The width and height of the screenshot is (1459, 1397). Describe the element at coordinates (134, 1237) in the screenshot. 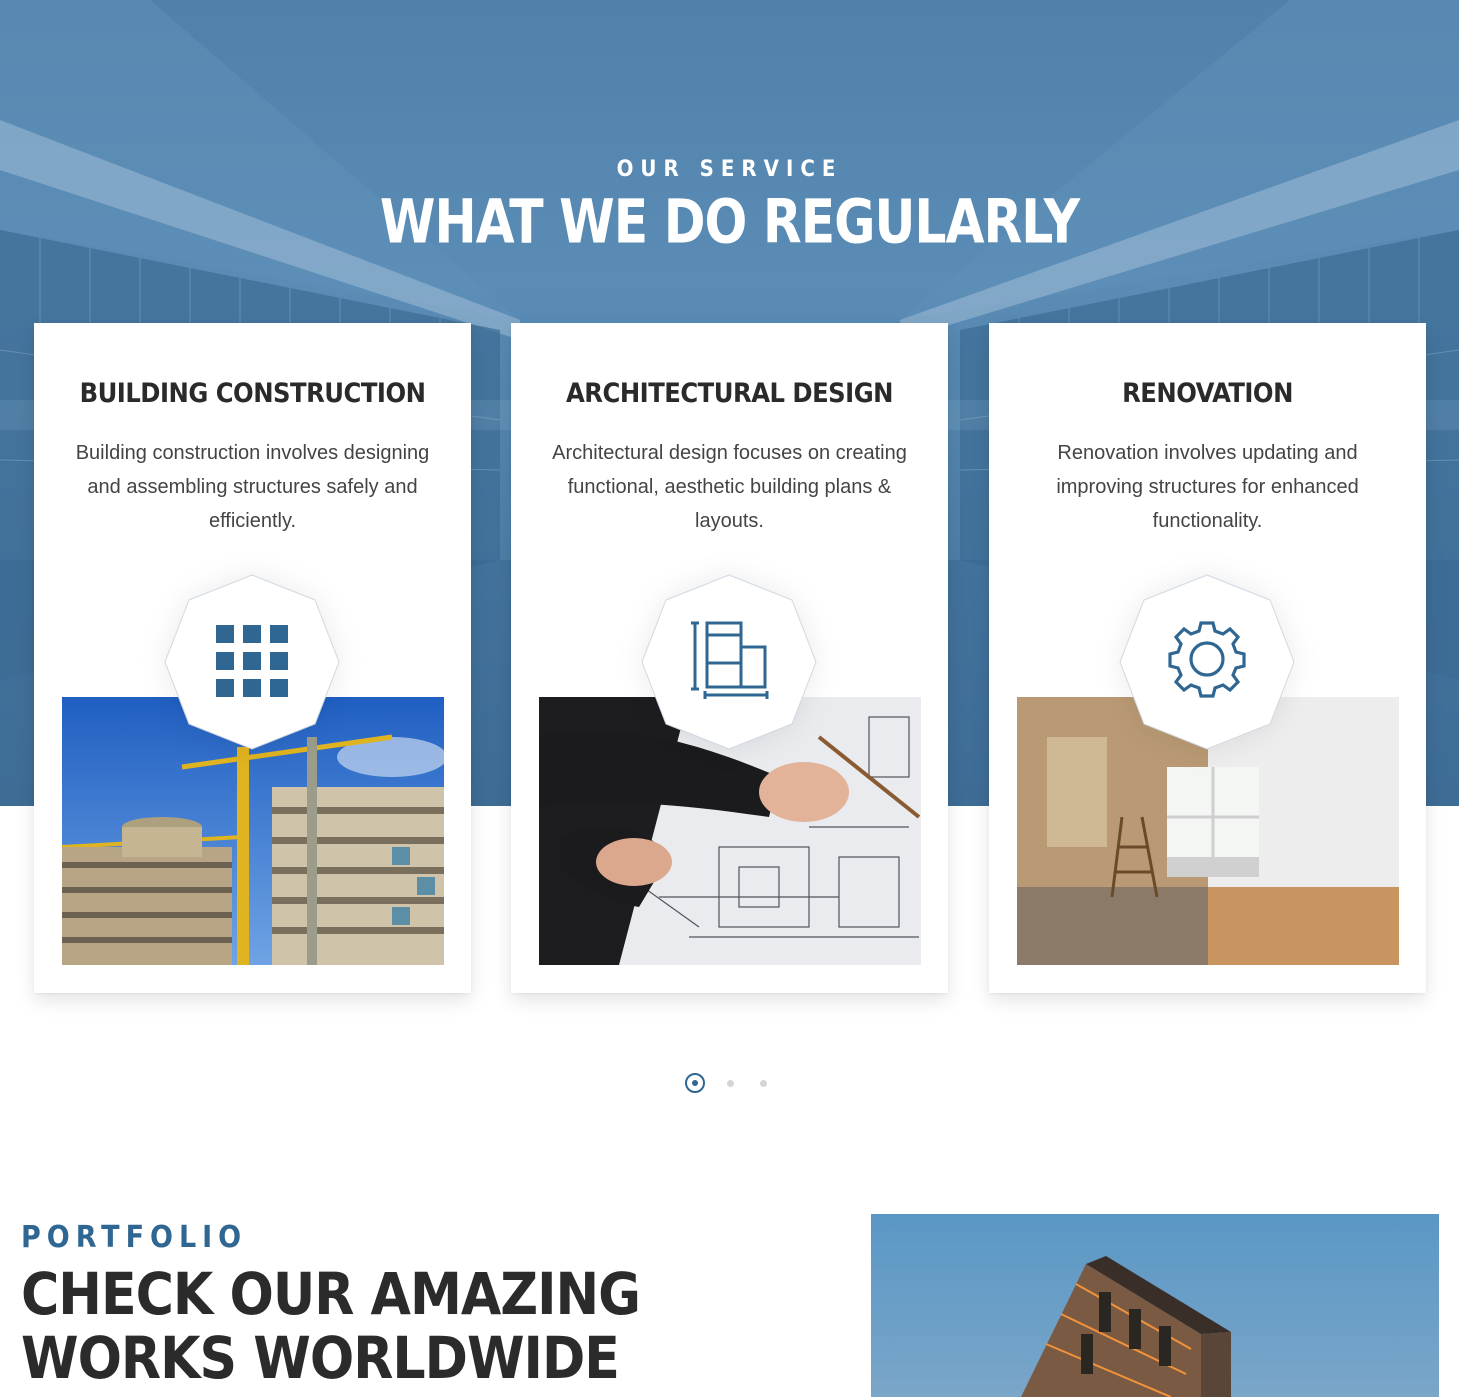

I see `portfolio-eyebrow: PORTFOLIO` at that location.